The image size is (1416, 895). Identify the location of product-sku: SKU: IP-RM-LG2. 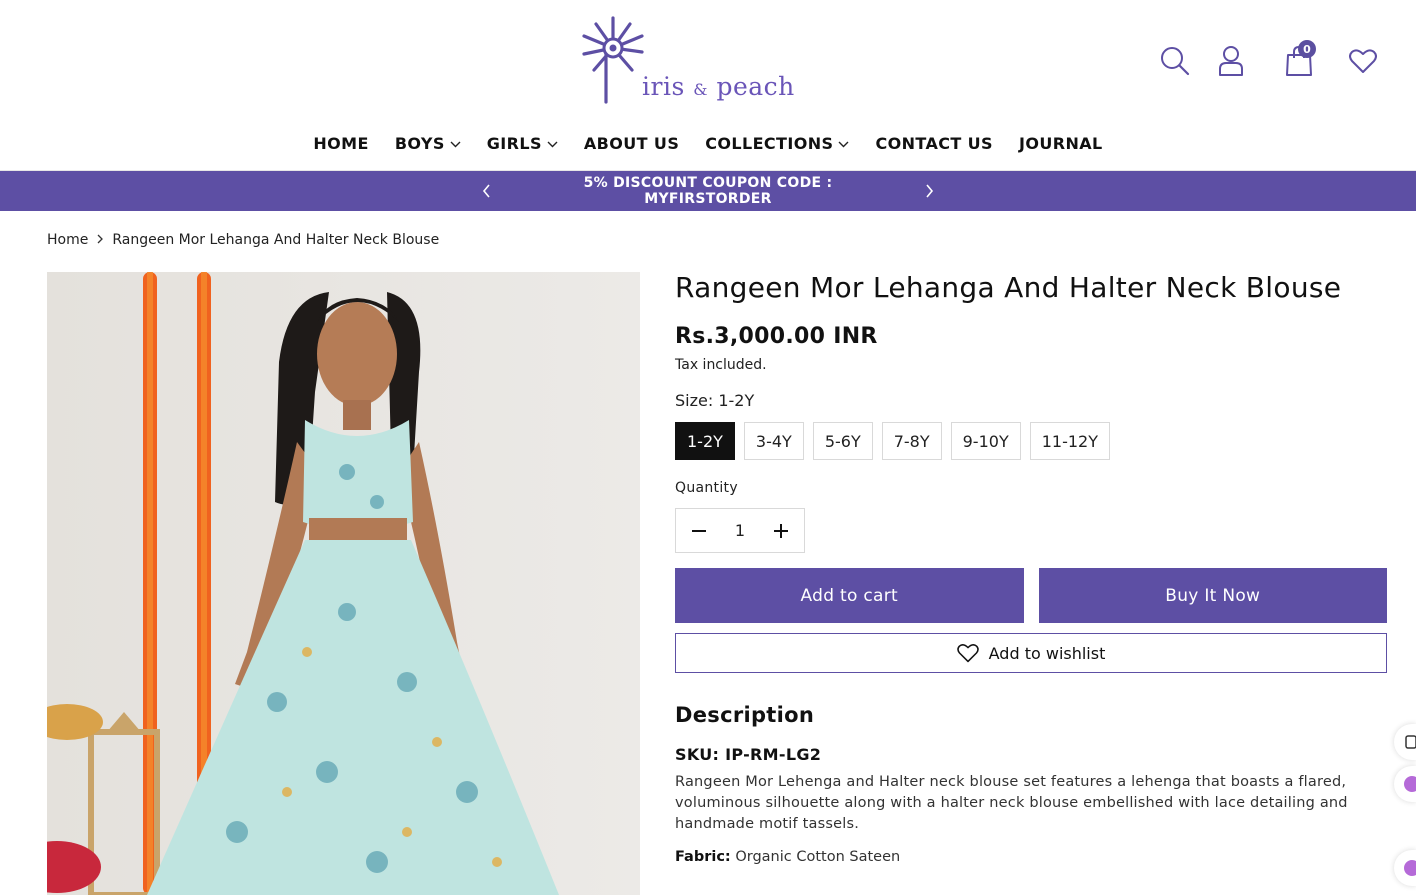
(748, 754).